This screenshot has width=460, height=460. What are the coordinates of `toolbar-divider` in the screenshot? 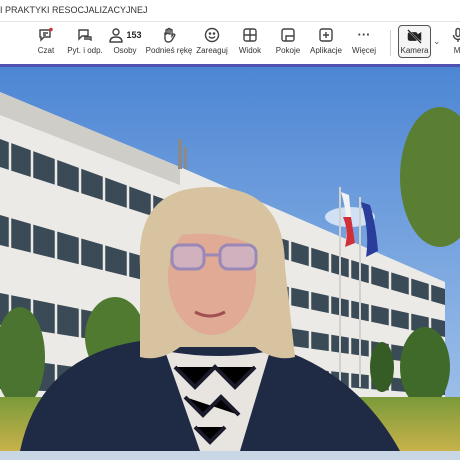 It's located at (390, 43).